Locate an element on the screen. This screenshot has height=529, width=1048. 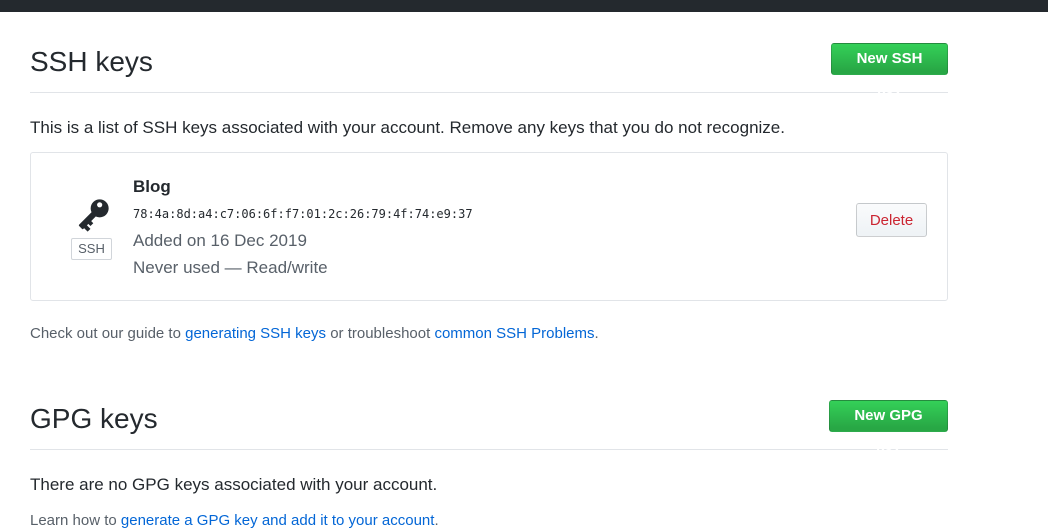
gpg-section-title: GPG keys is located at coordinates (94, 418).